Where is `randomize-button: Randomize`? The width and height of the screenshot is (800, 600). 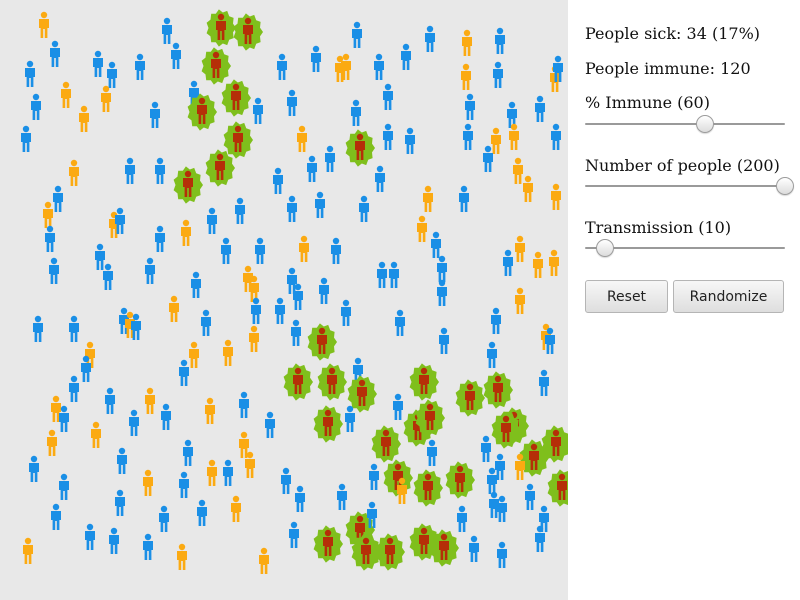 randomize-button: Randomize is located at coordinates (728, 296).